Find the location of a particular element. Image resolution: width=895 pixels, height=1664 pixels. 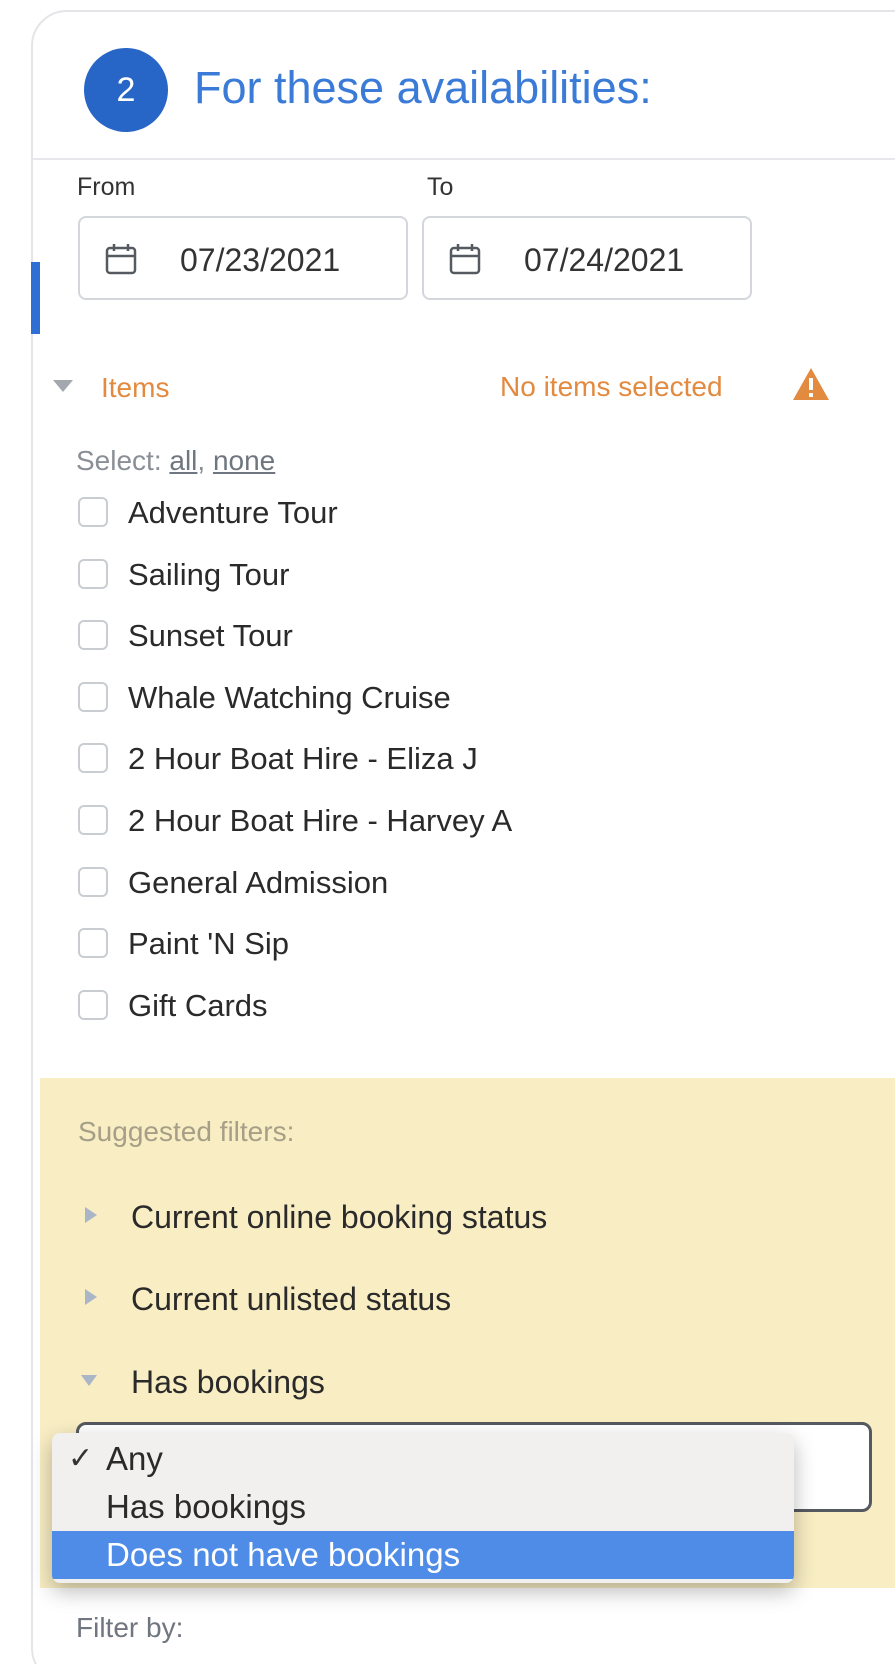

item-label: Whale Watching Cruise is located at coordinates (289, 697).